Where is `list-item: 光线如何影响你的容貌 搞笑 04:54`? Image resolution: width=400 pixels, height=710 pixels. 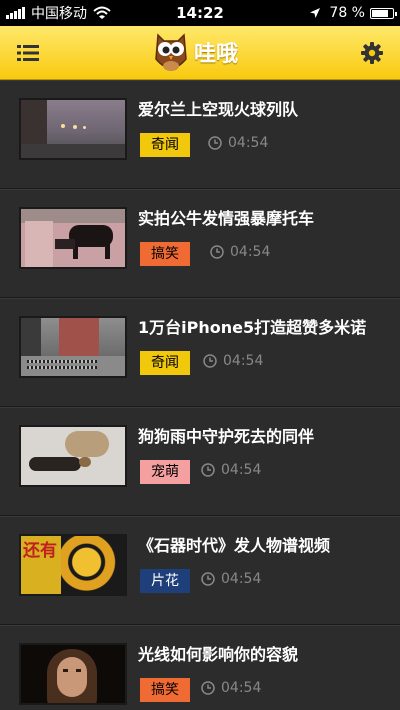 list-item: 光线如何影响你的容貌 搞笑 04:54 is located at coordinates (200, 667).